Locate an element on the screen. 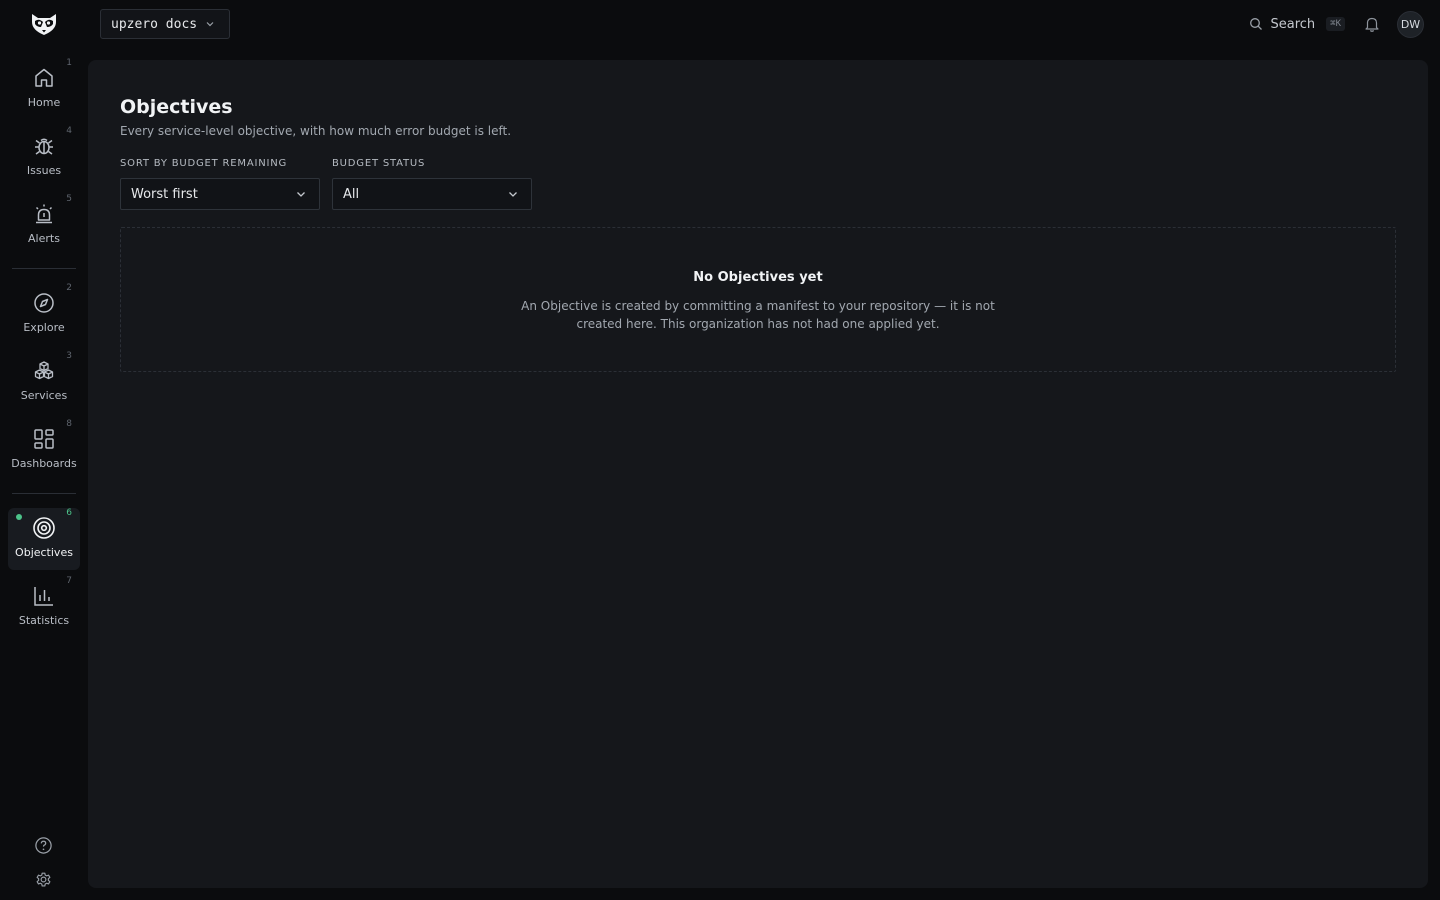 This screenshot has height=900, width=1440. shortcut-key: 5 is located at coordinates (69, 199).